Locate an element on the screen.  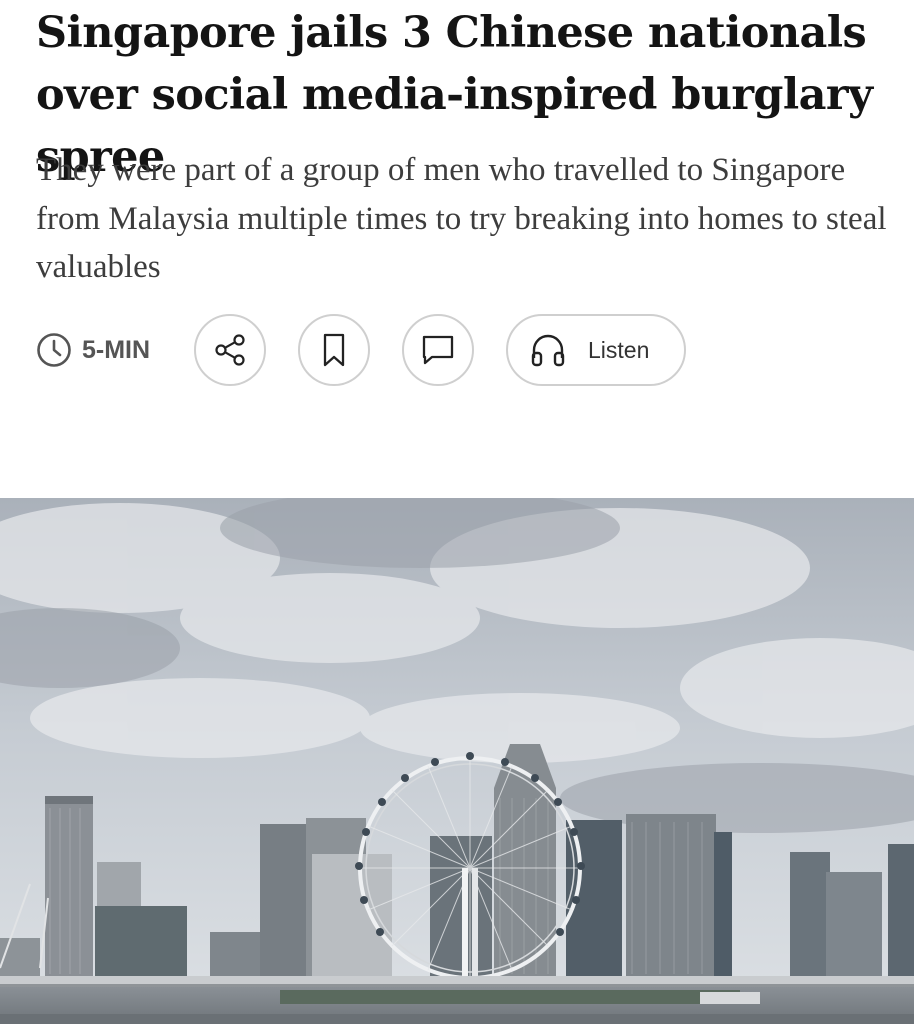
bookmark-button is located at coordinates (334, 350).